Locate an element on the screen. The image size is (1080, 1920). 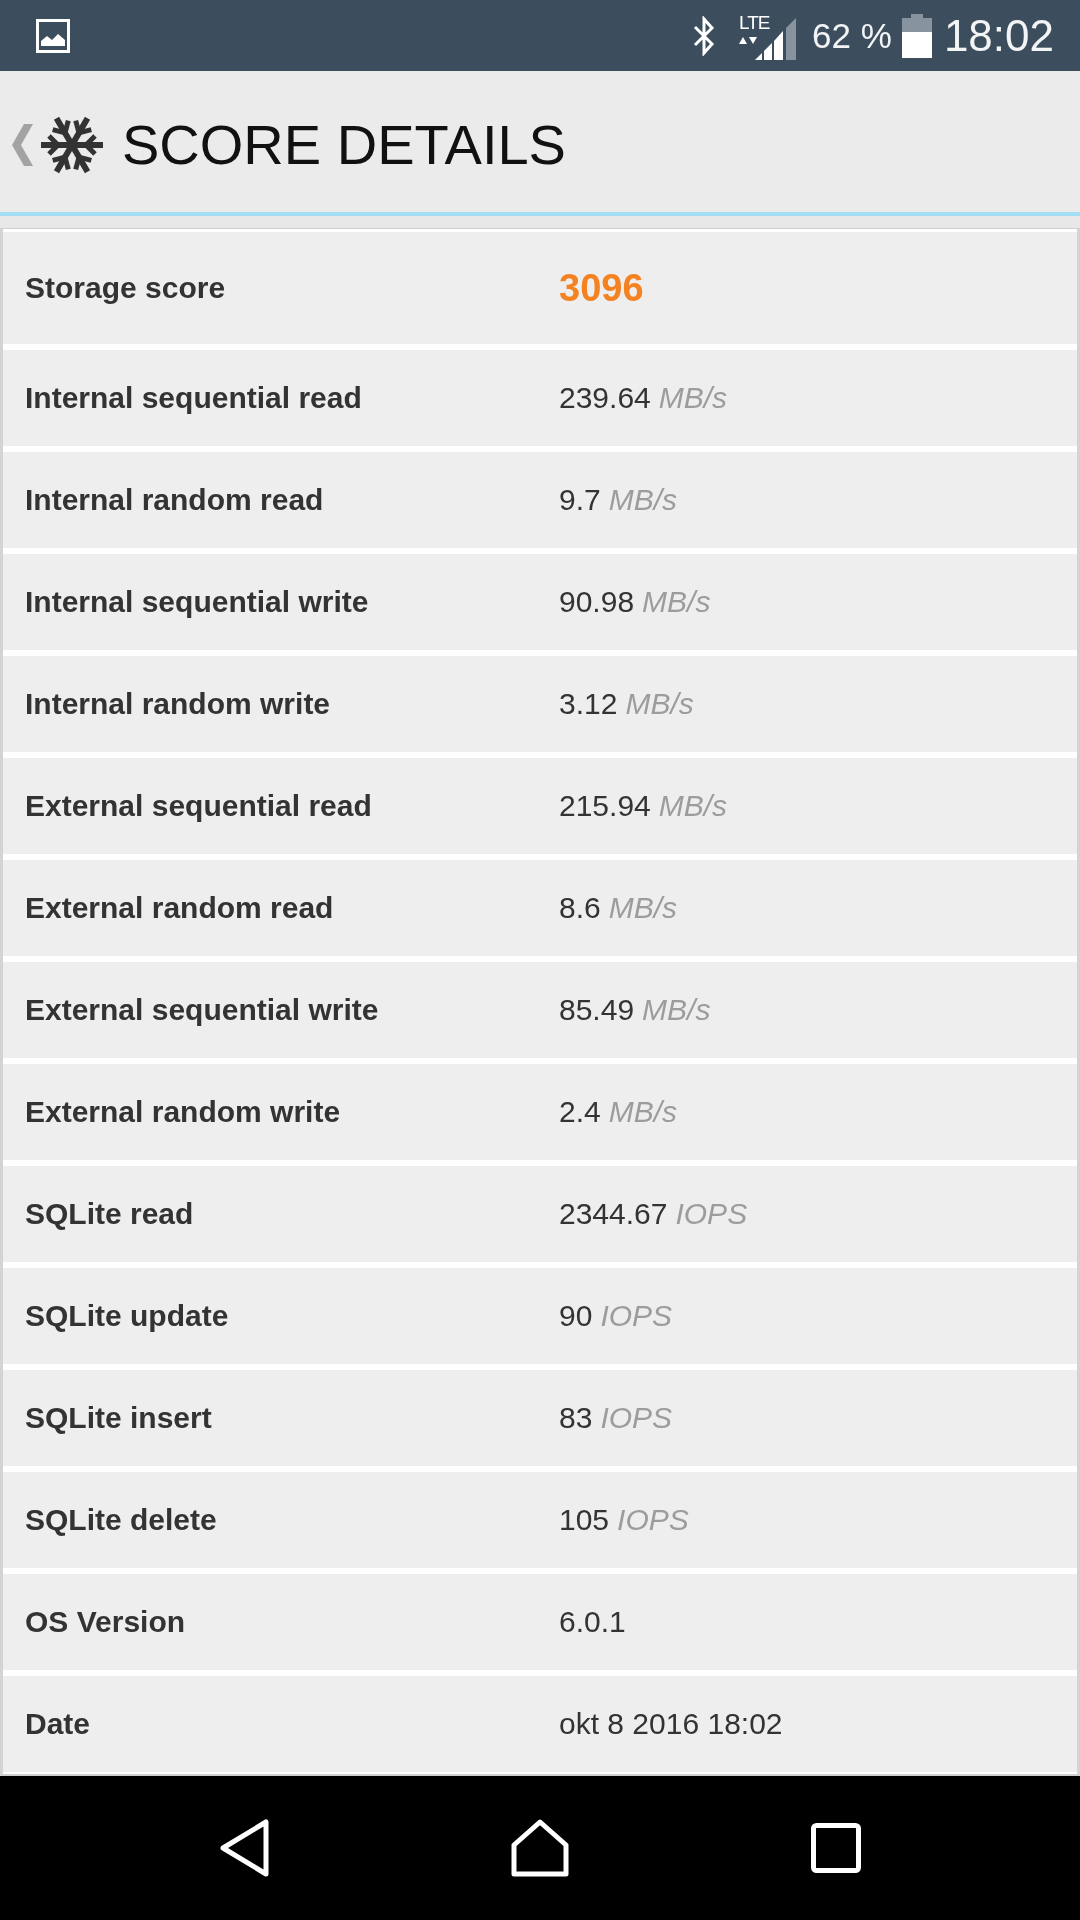
snowflake-icon is located at coordinates (72, 144).